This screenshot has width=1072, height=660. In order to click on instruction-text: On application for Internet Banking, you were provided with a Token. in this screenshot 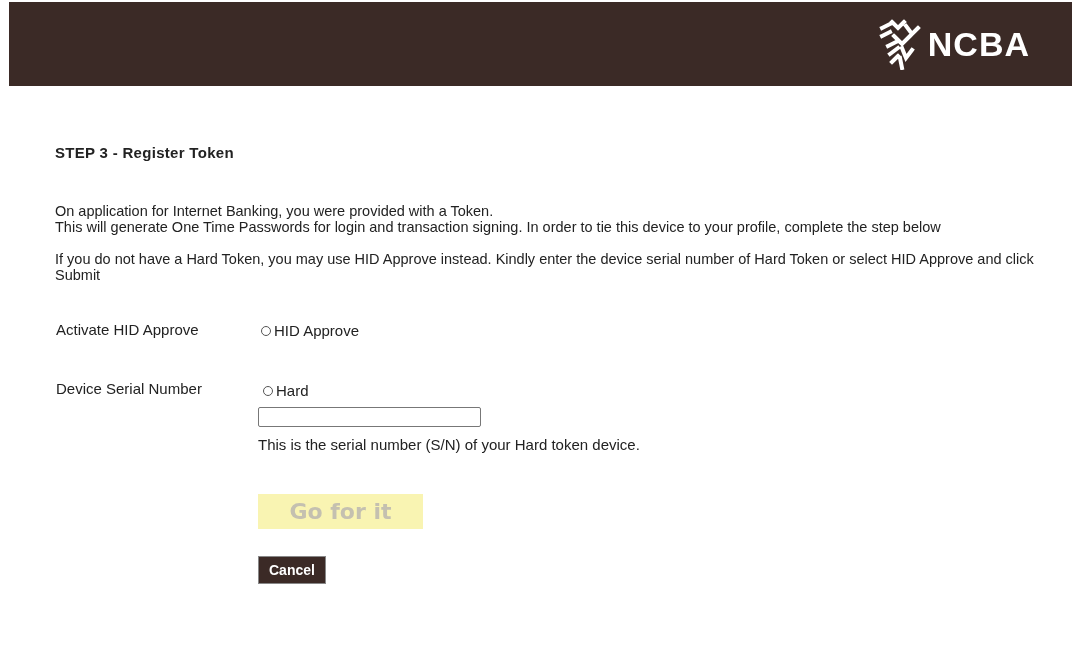, I will do `click(275, 211)`.